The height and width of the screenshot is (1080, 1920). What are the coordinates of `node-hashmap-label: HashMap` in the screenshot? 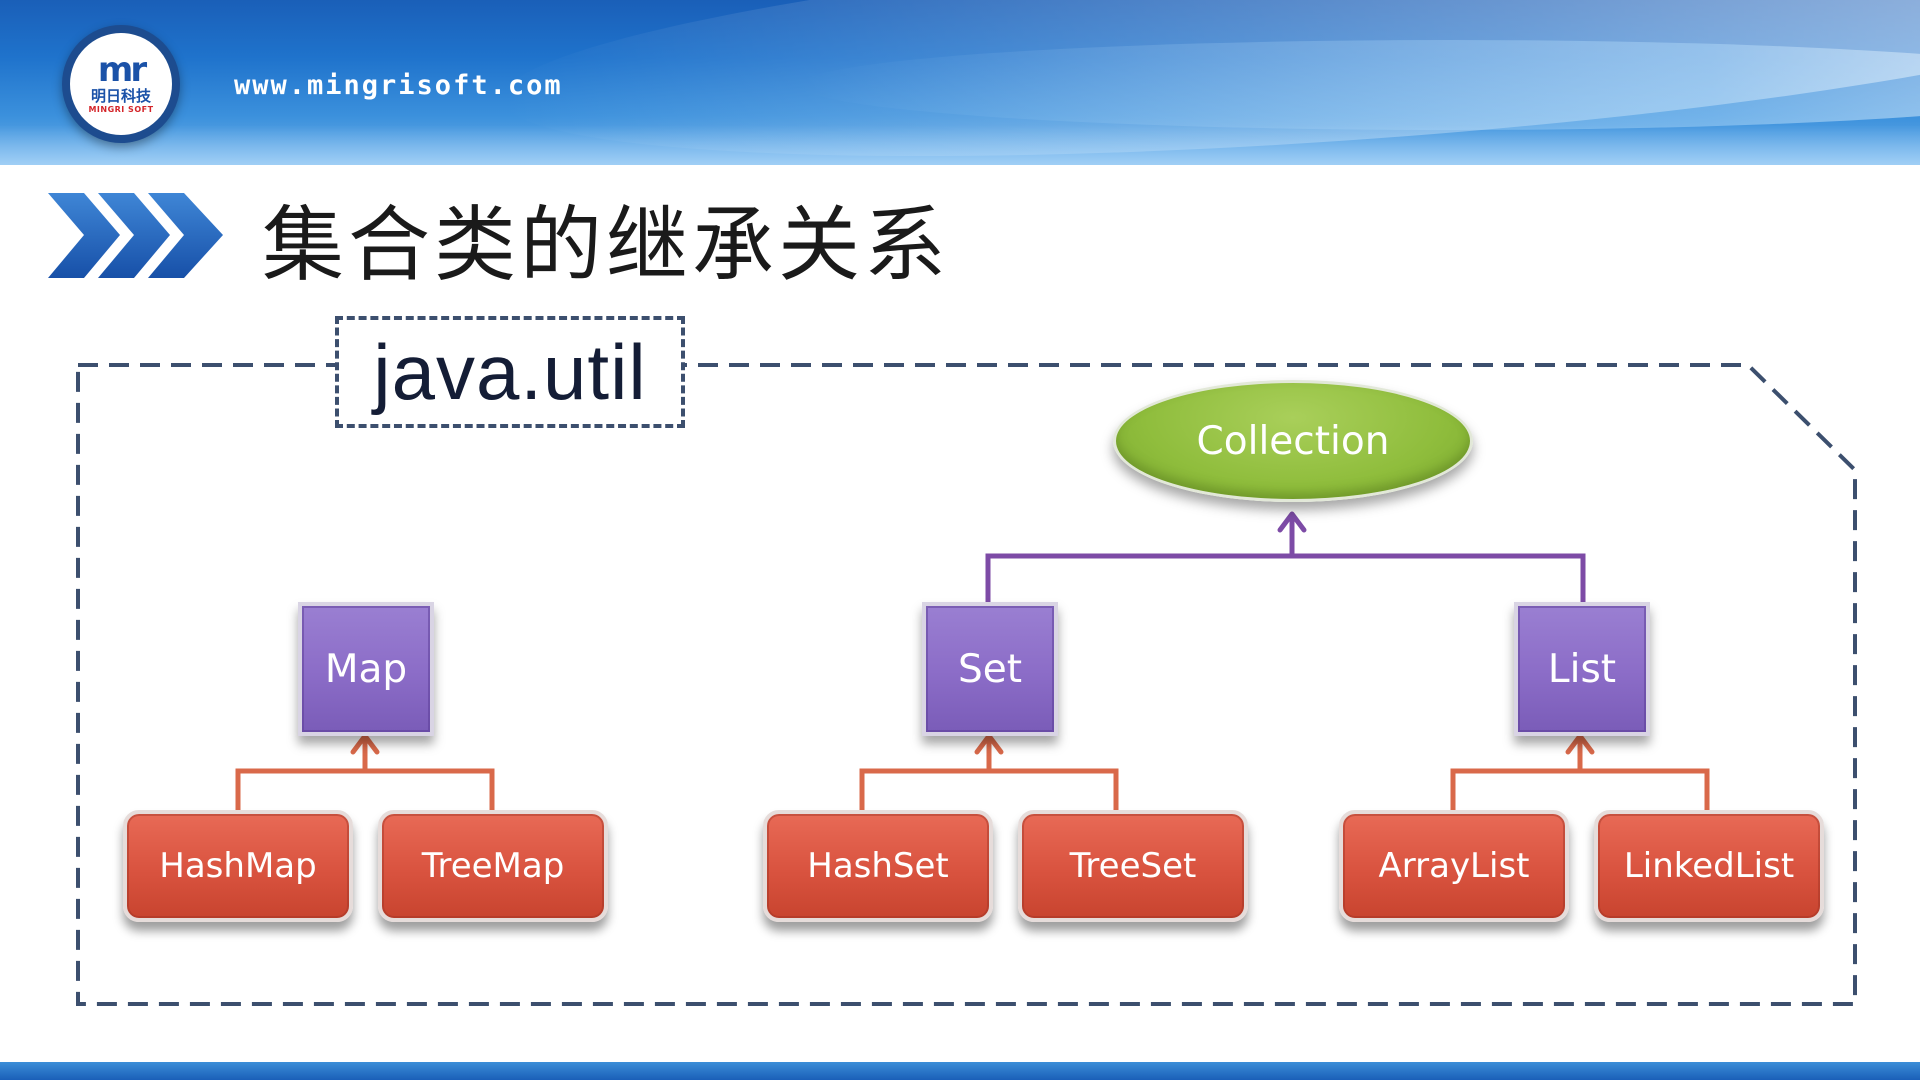 It's located at (238, 866).